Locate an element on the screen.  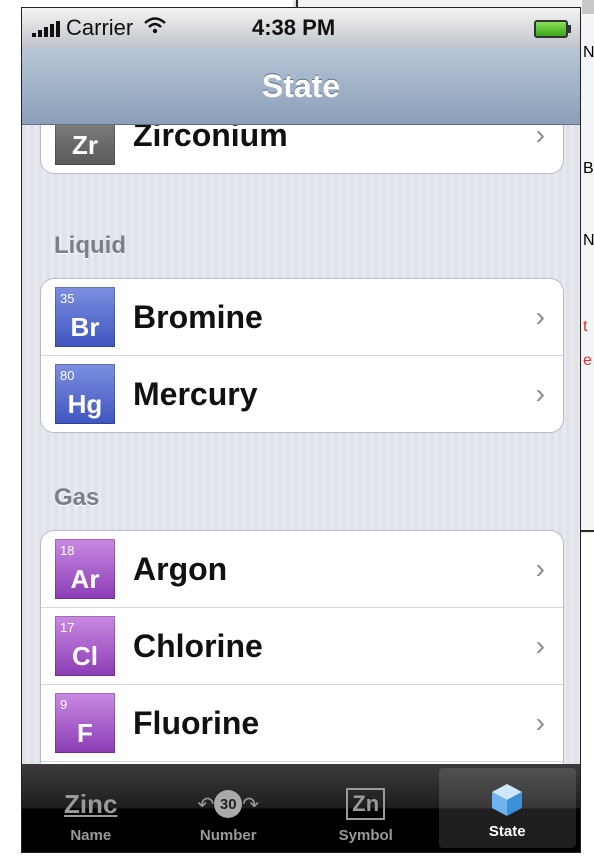
tab-label: Symbol is located at coordinates (365, 835).